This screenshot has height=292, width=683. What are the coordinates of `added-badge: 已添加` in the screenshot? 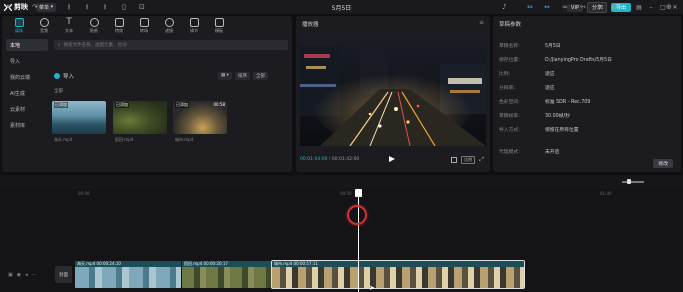 It's located at (182, 105).